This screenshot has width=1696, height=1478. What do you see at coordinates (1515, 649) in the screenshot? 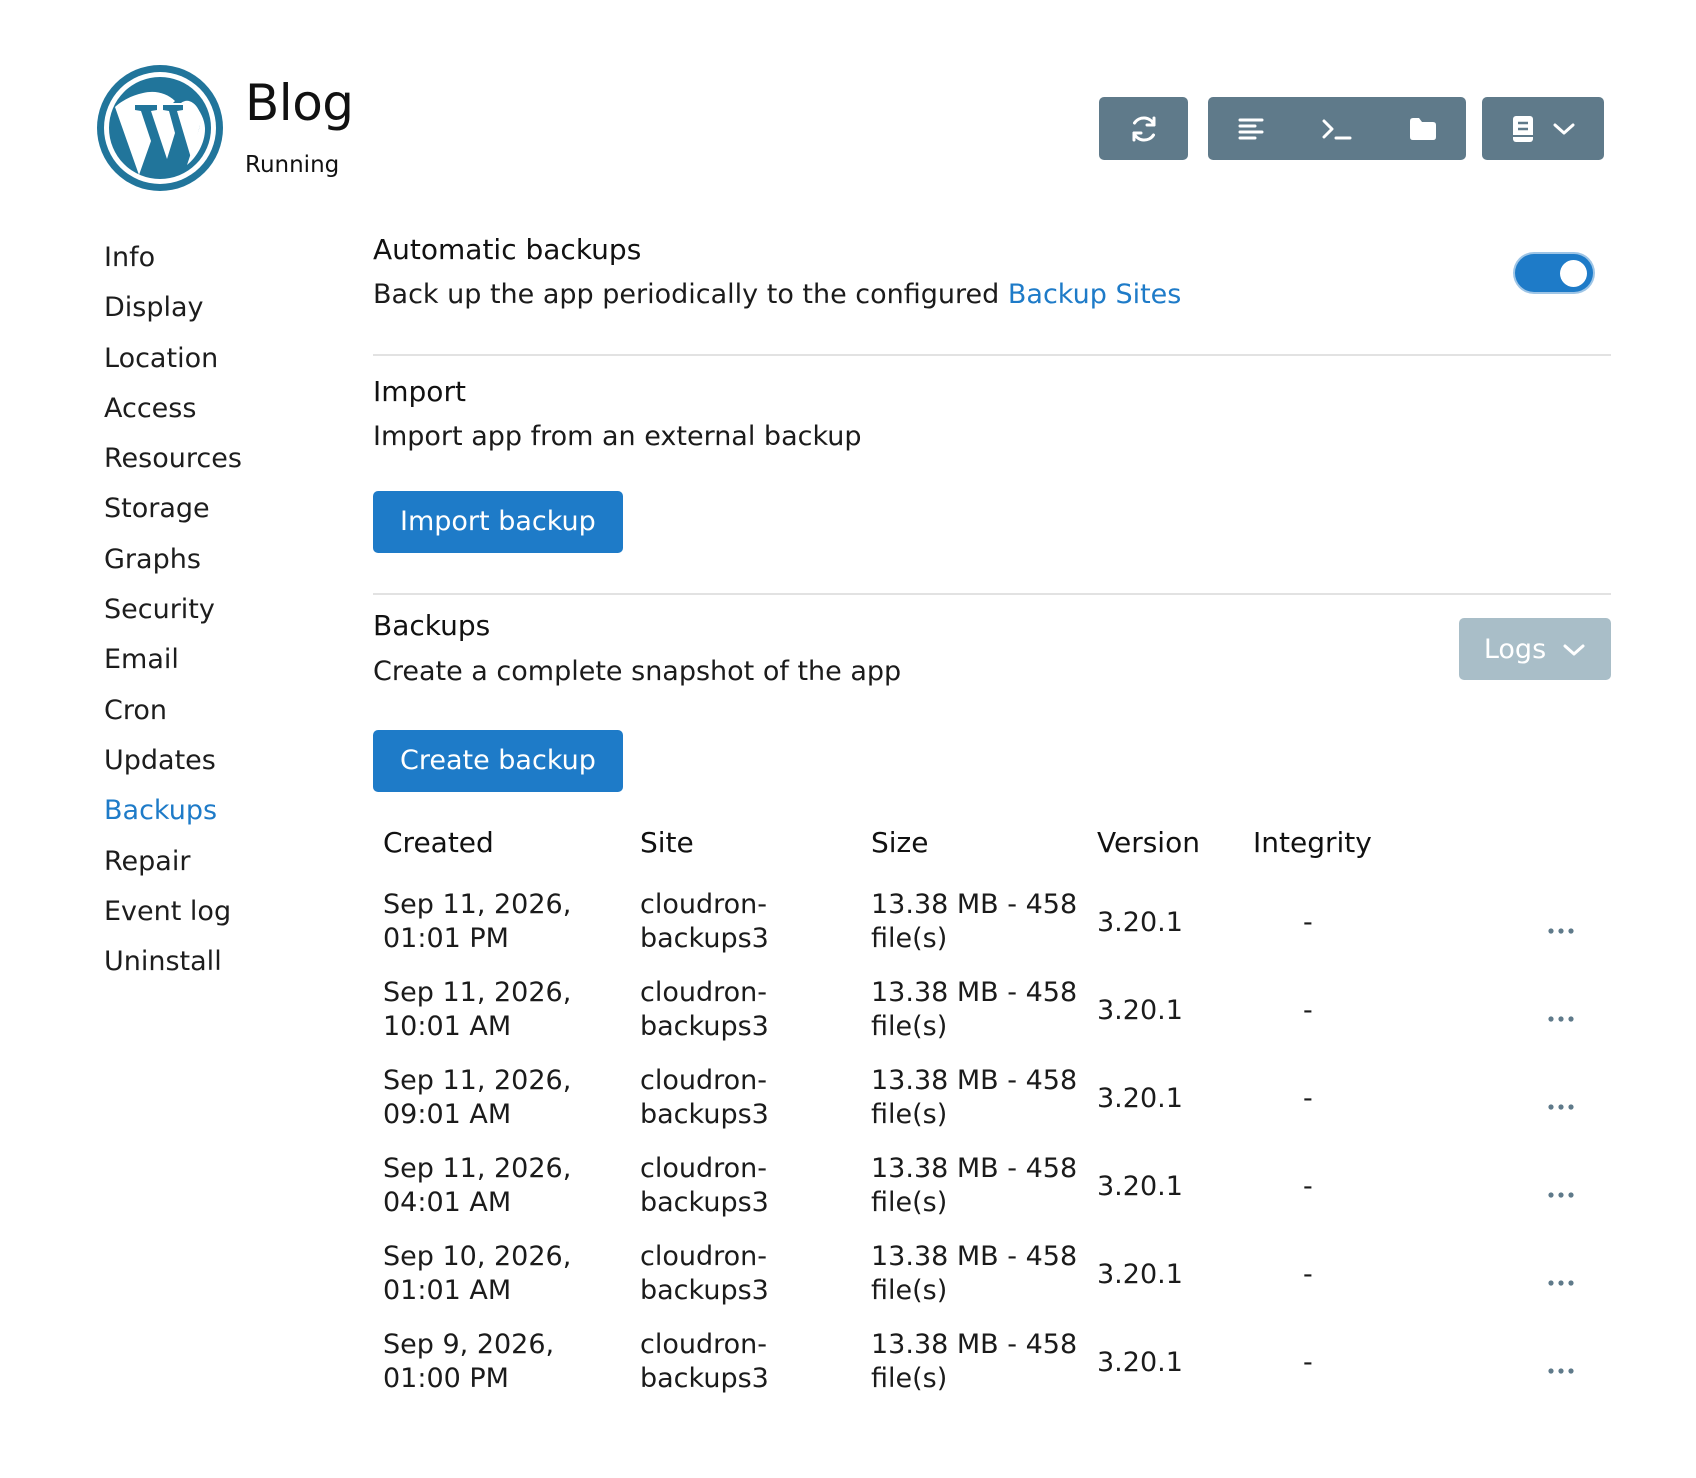
I see `logs-button-label: Logs` at bounding box center [1515, 649].